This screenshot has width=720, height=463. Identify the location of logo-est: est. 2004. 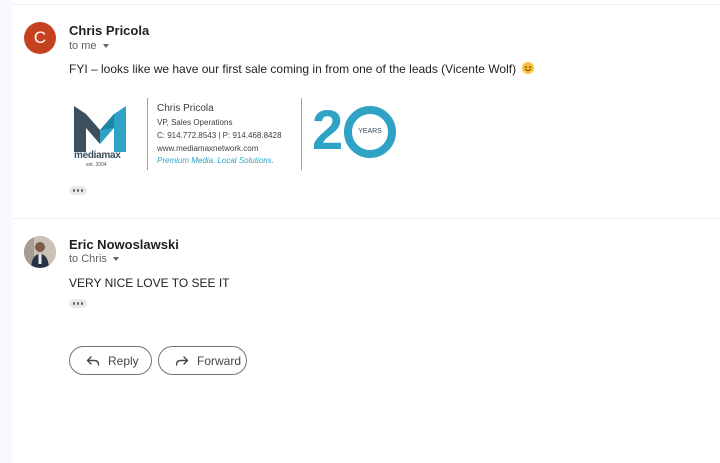
(96, 165).